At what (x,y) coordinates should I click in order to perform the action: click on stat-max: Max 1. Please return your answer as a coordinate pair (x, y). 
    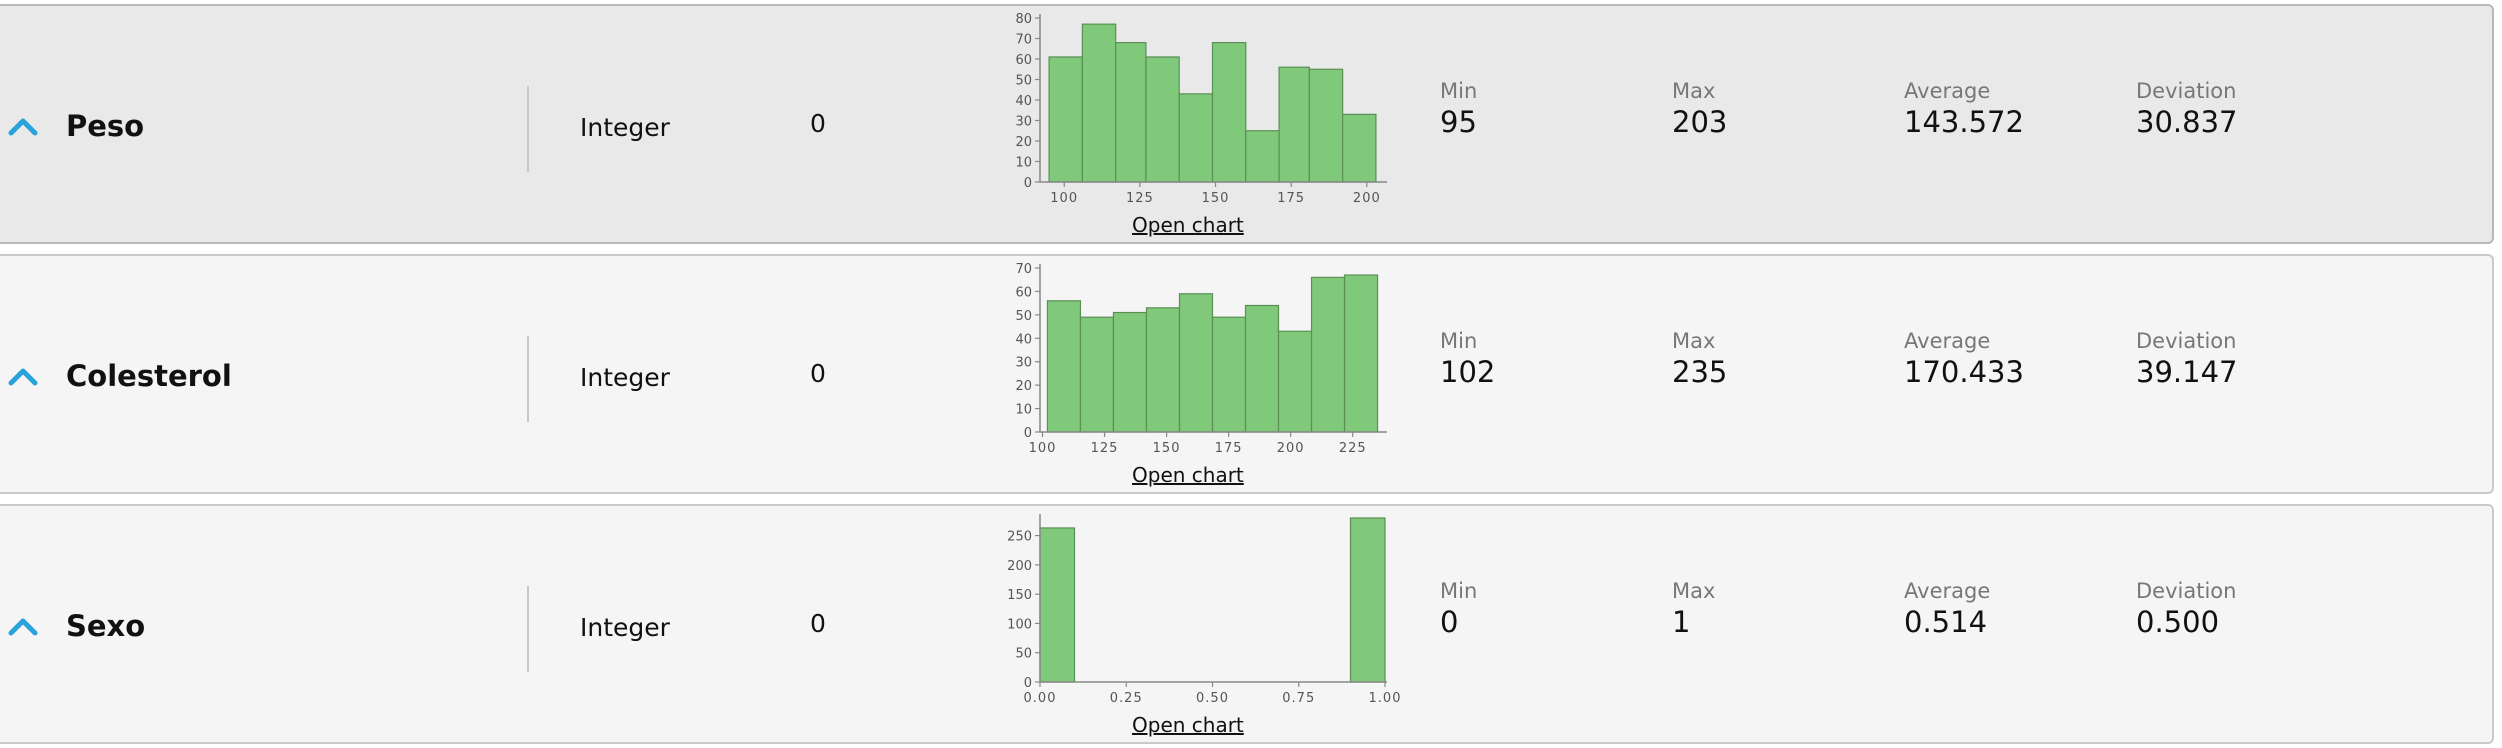
    Looking at the image, I should click on (1693, 609).